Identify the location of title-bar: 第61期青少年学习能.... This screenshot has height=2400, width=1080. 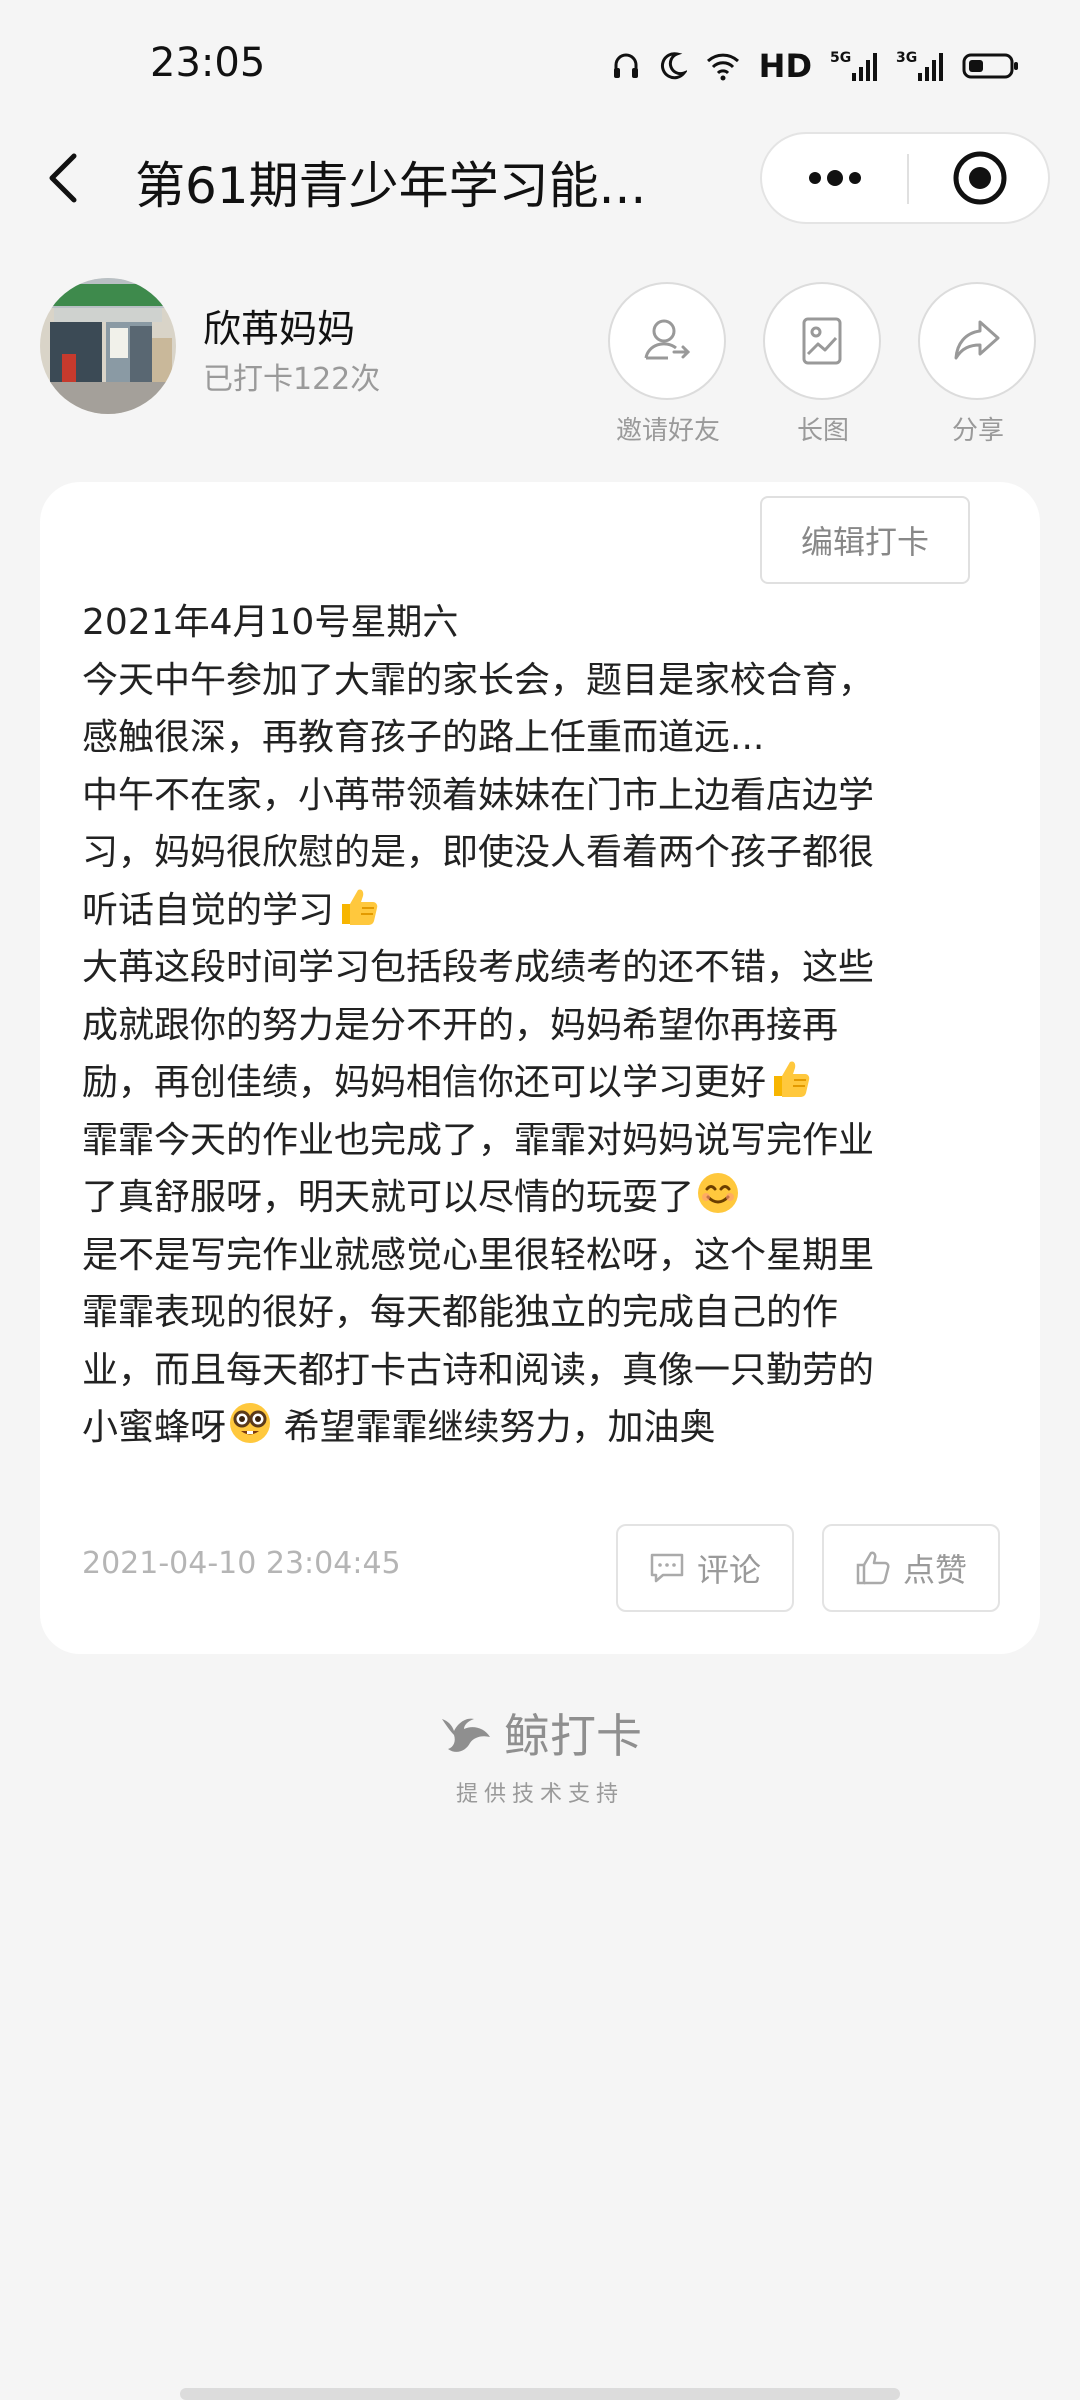
(540, 180).